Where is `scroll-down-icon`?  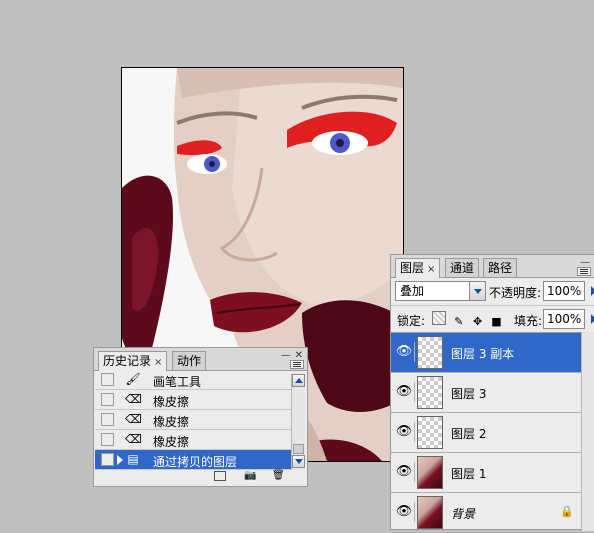
scroll-down-icon is located at coordinates (298, 461).